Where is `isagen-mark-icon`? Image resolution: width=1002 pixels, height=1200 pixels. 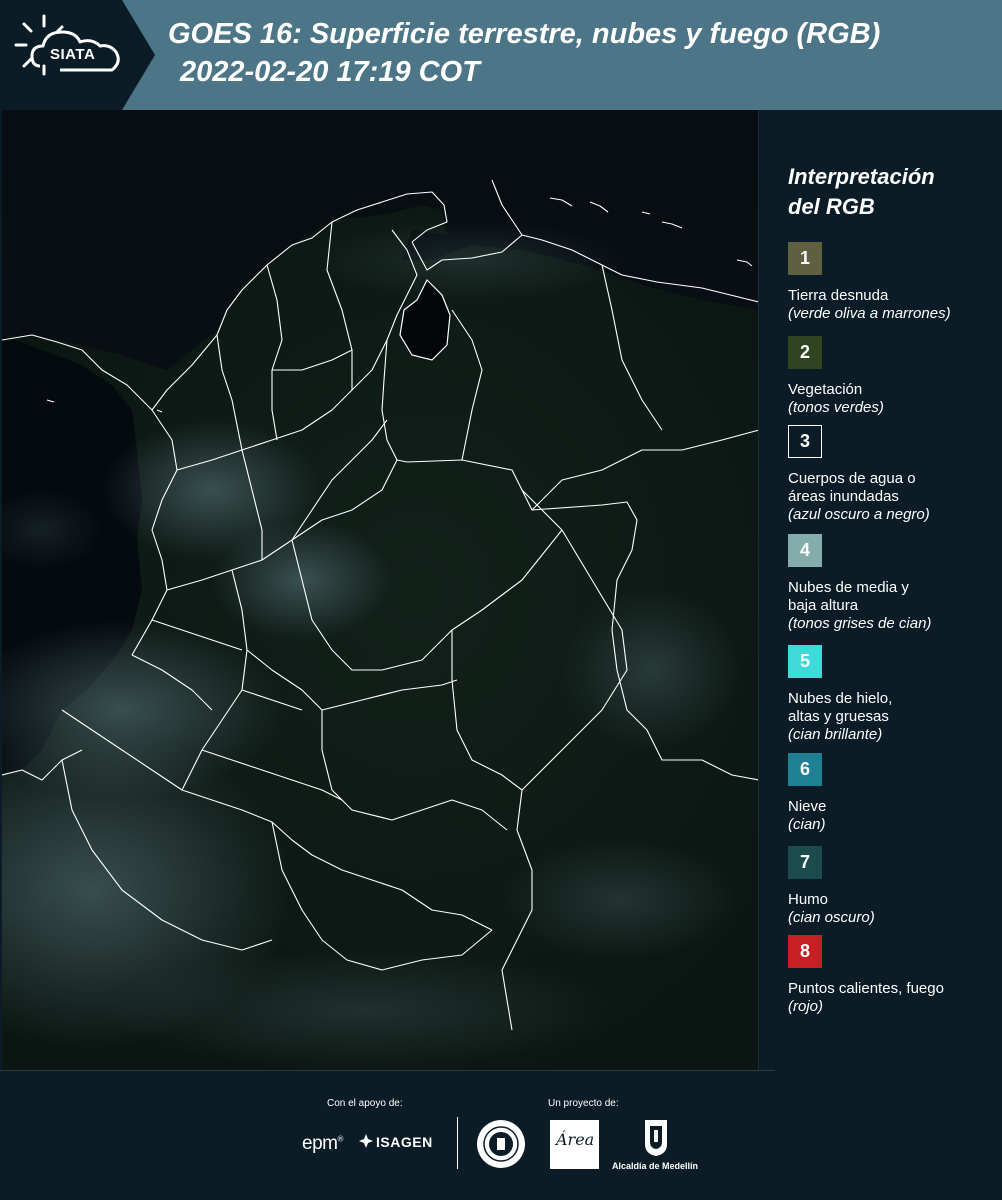 isagen-mark-icon is located at coordinates (366, 1141).